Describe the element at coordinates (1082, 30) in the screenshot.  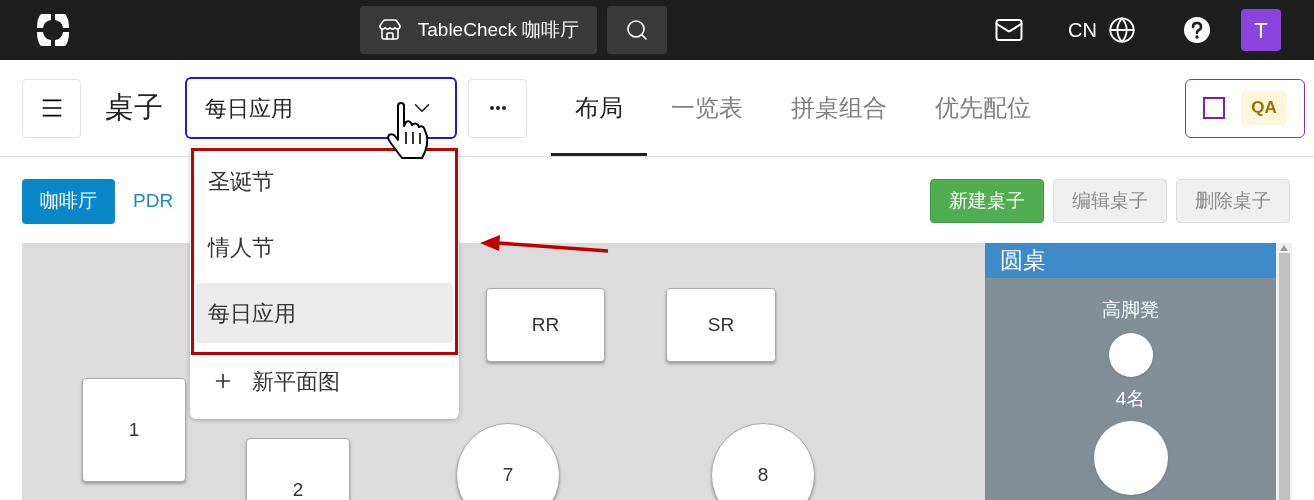
I see `language-code: CN` at that location.